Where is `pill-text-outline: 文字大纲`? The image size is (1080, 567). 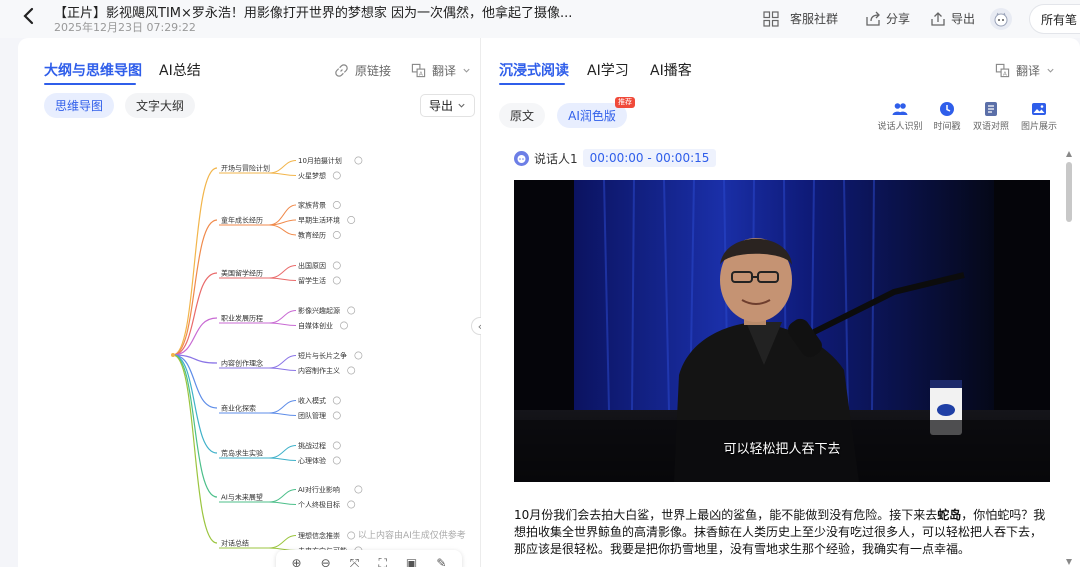 pill-text-outline: 文字大纲 is located at coordinates (160, 105).